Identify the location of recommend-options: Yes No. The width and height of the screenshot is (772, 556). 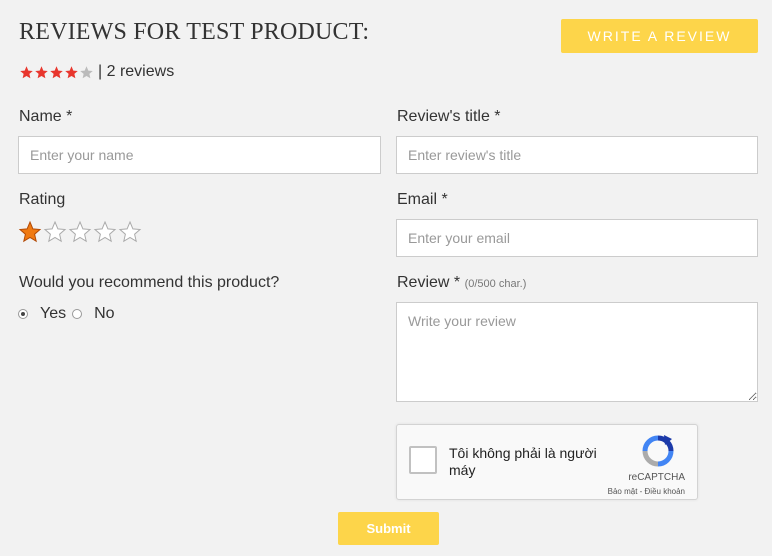
(69, 314).